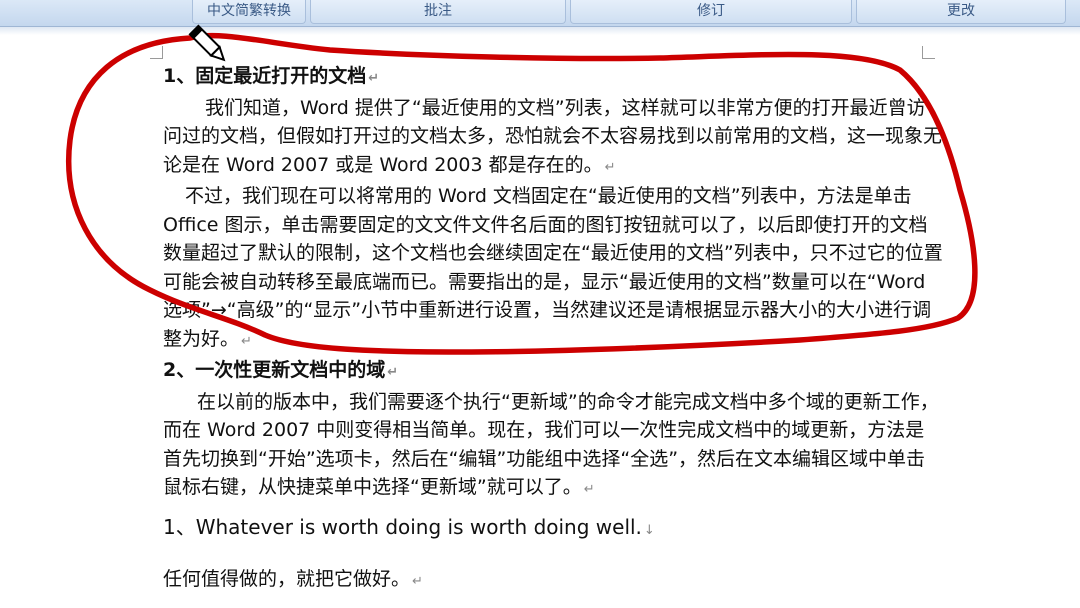  What do you see at coordinates (249, 12) in the screenshot?
I see `group-chinese-conversion: 中文简繁转换` at bounding box center [249, 12].